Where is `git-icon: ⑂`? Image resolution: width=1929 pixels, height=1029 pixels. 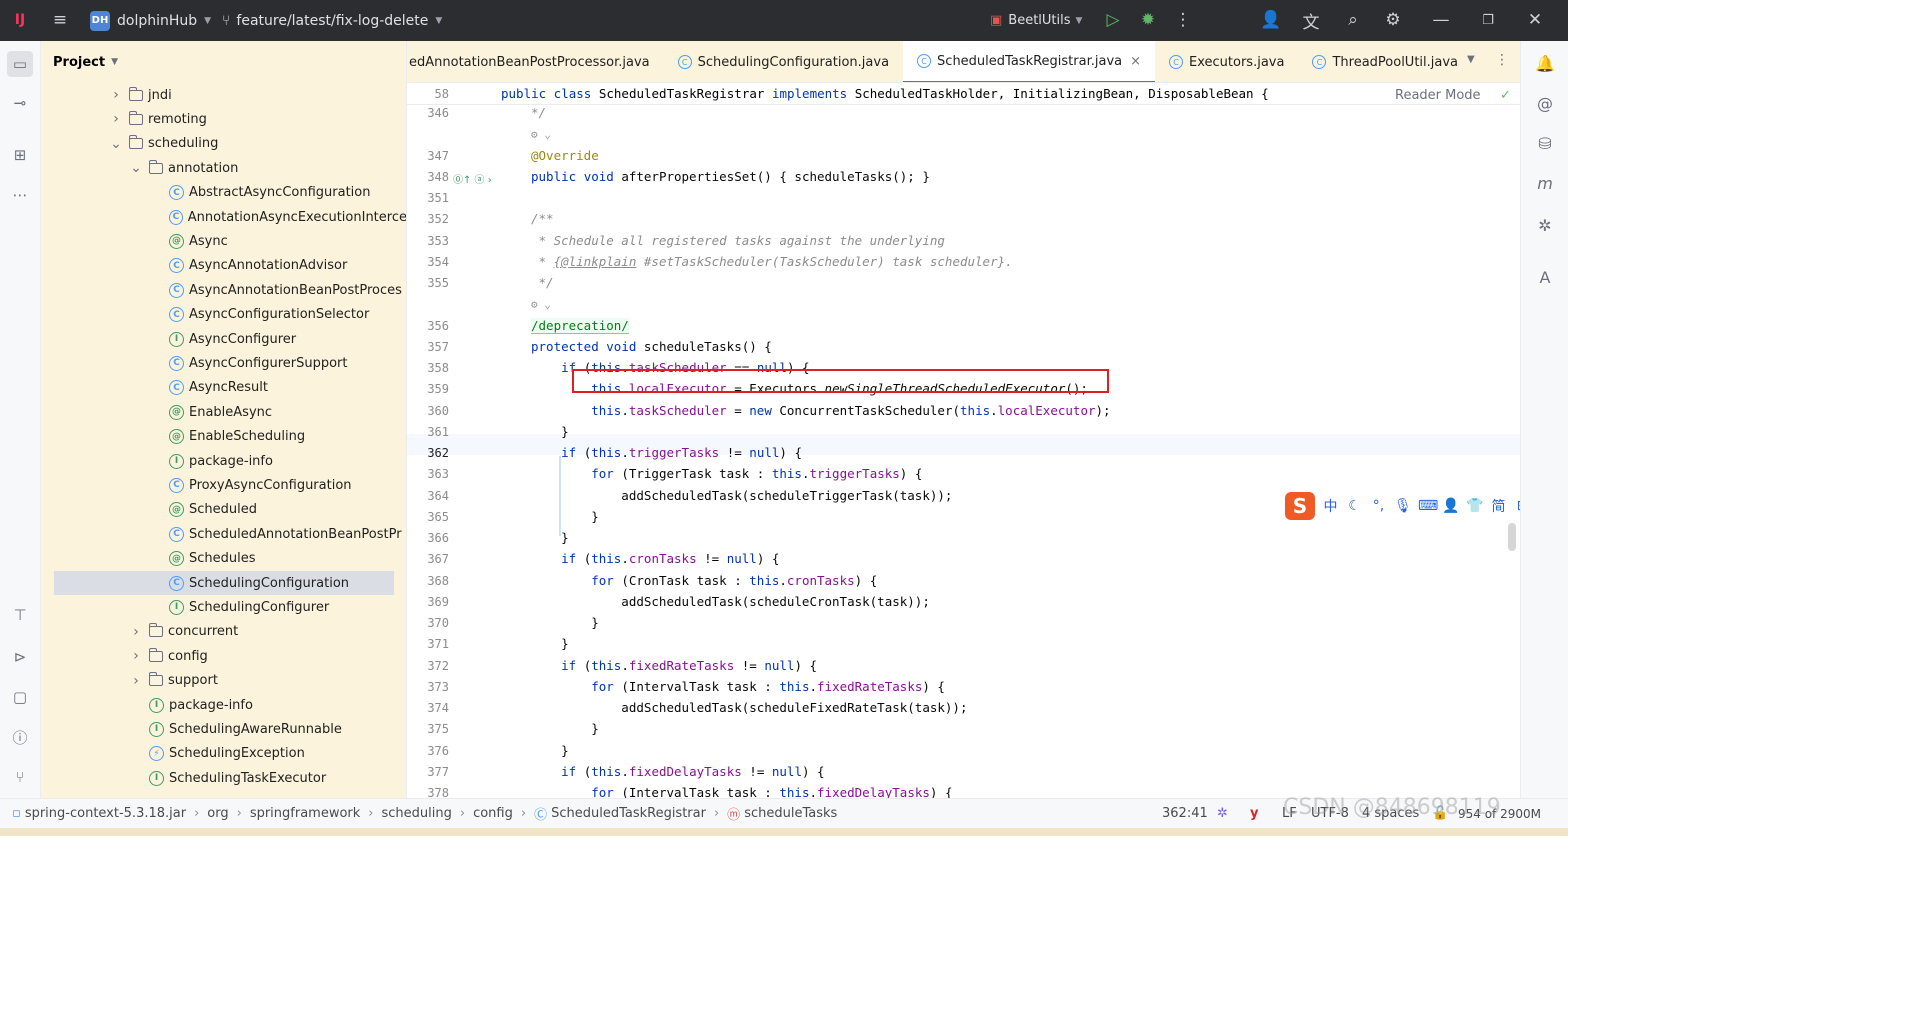
git-icon: ⑂ is located at coordinates (20, 777).